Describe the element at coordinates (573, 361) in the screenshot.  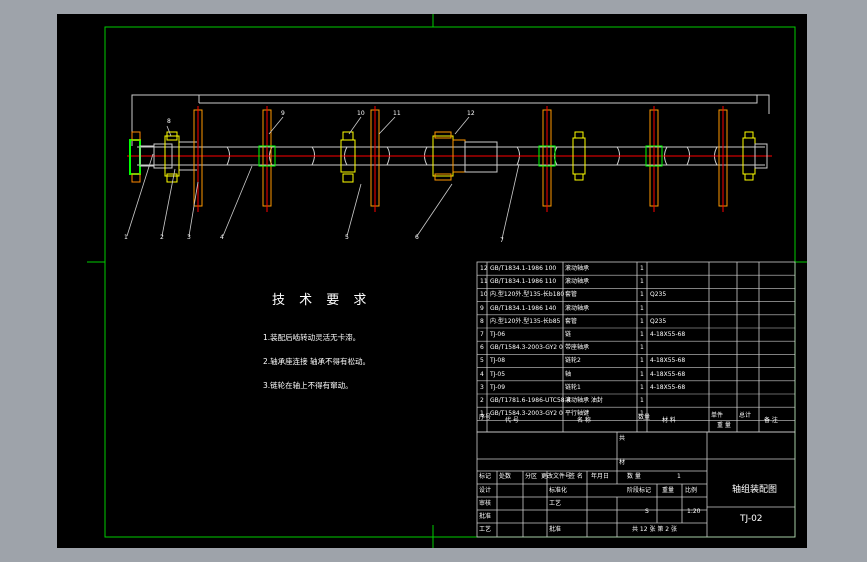
I see `bom-row-name: 链轮2` at that location.